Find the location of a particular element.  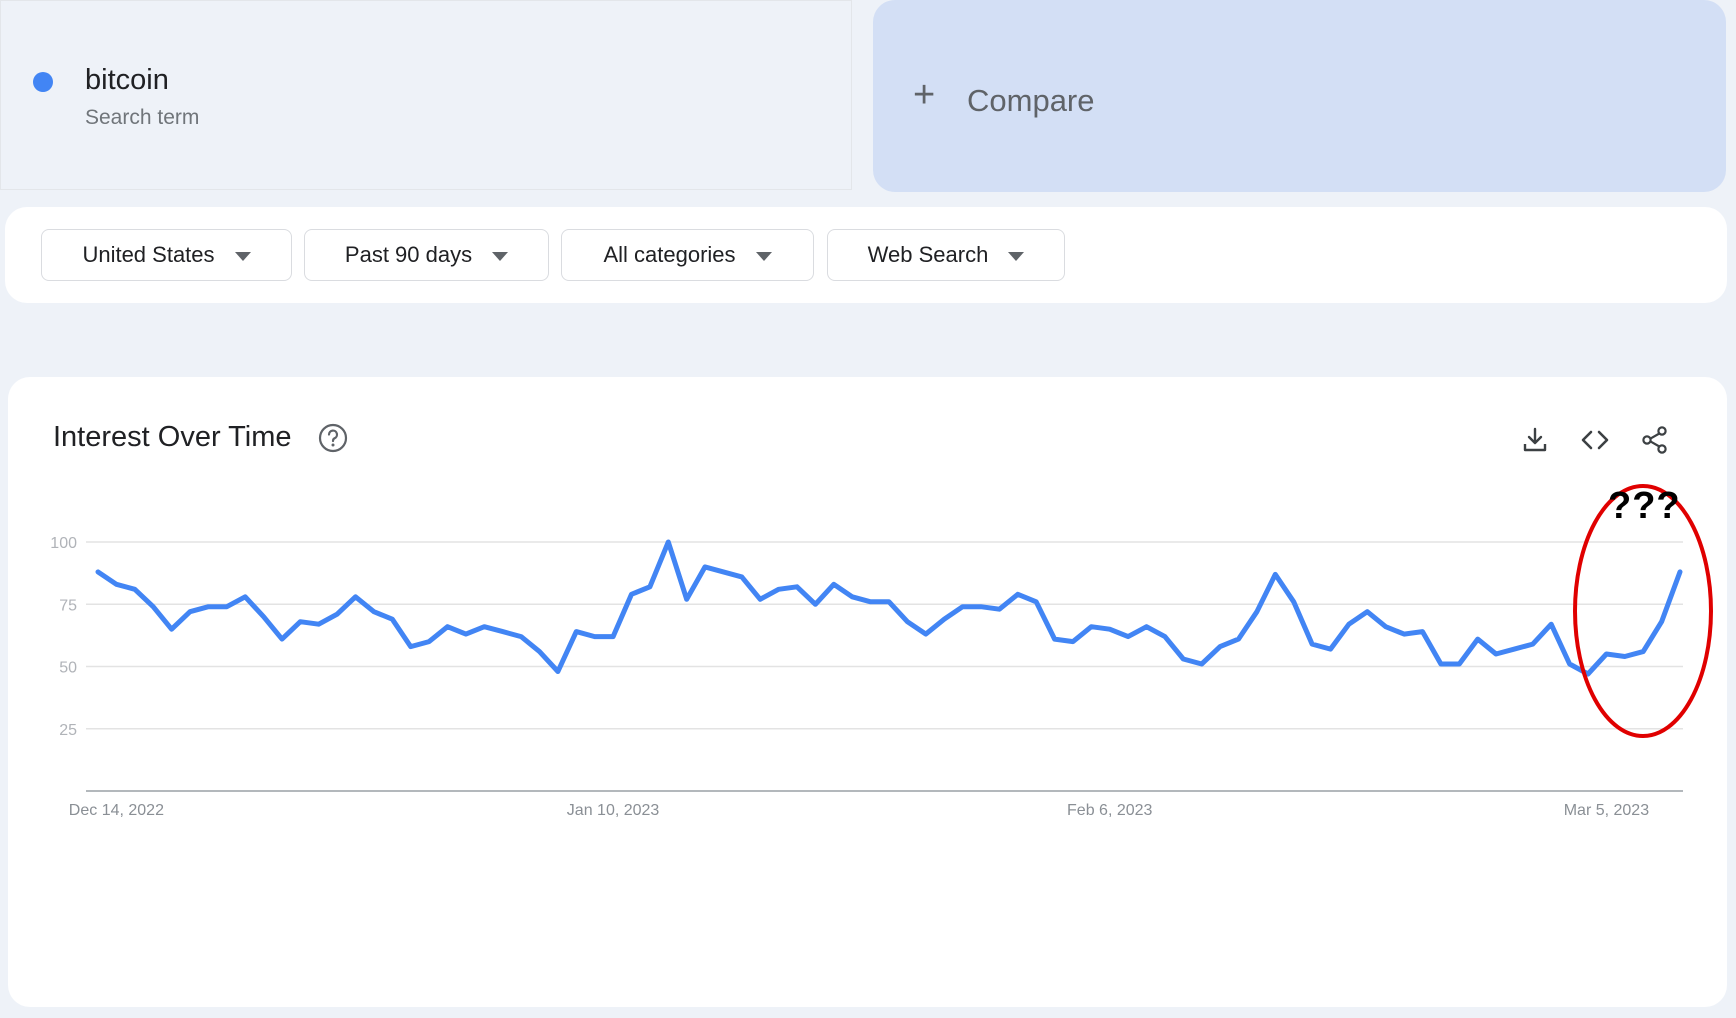

compare-label: Compare is located at coordinates (1031, 100).